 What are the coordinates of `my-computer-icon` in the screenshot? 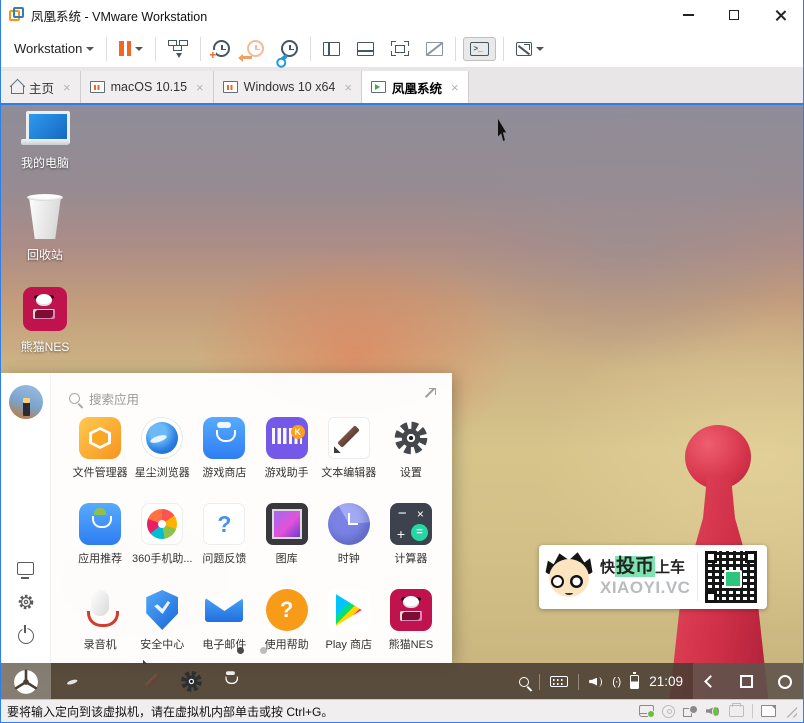 It's located at (45, 129).